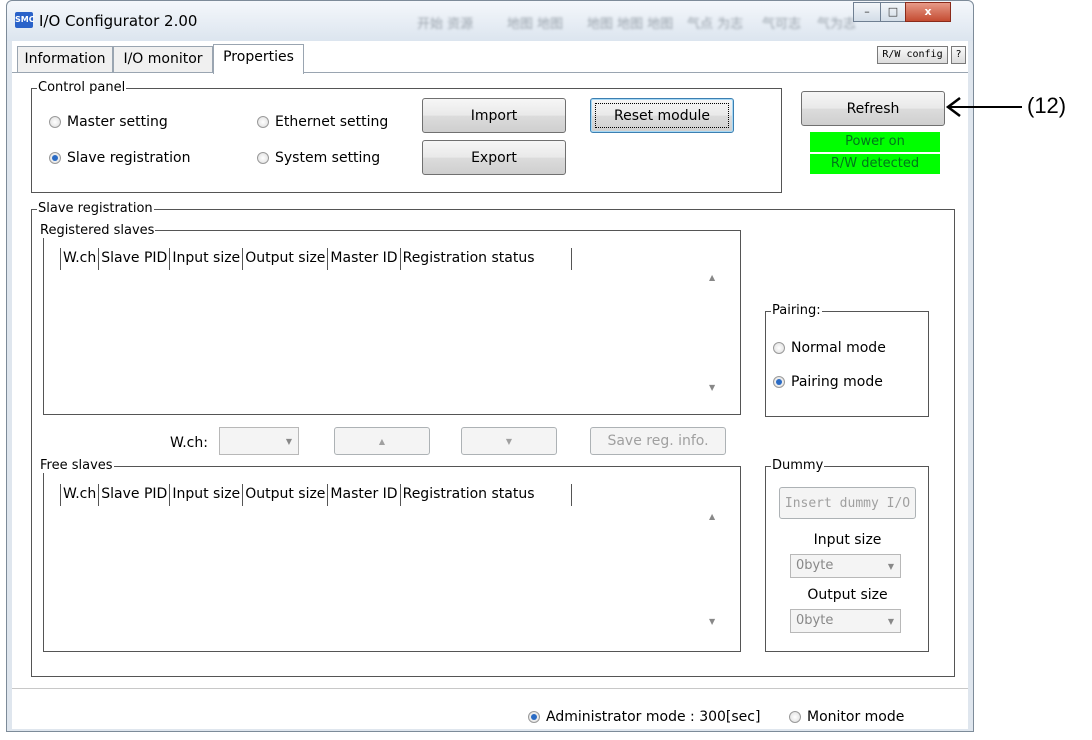  What do you see at coordinates (893, 12) in the screenshot?
I see `maximize-button: □` at bounding box center [893, 12].